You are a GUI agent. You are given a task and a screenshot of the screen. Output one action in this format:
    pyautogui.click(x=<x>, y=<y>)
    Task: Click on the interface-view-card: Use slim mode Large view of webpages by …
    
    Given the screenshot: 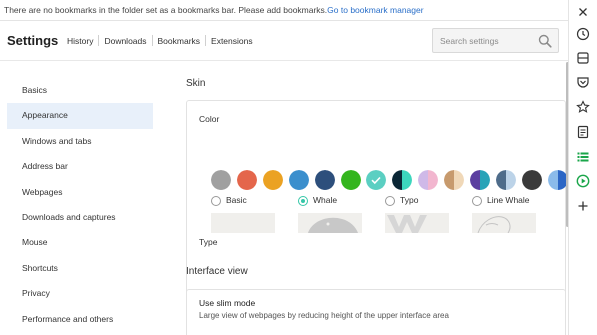 What is the action you would take?
    pyautogui.click(x=376, y=312)
    